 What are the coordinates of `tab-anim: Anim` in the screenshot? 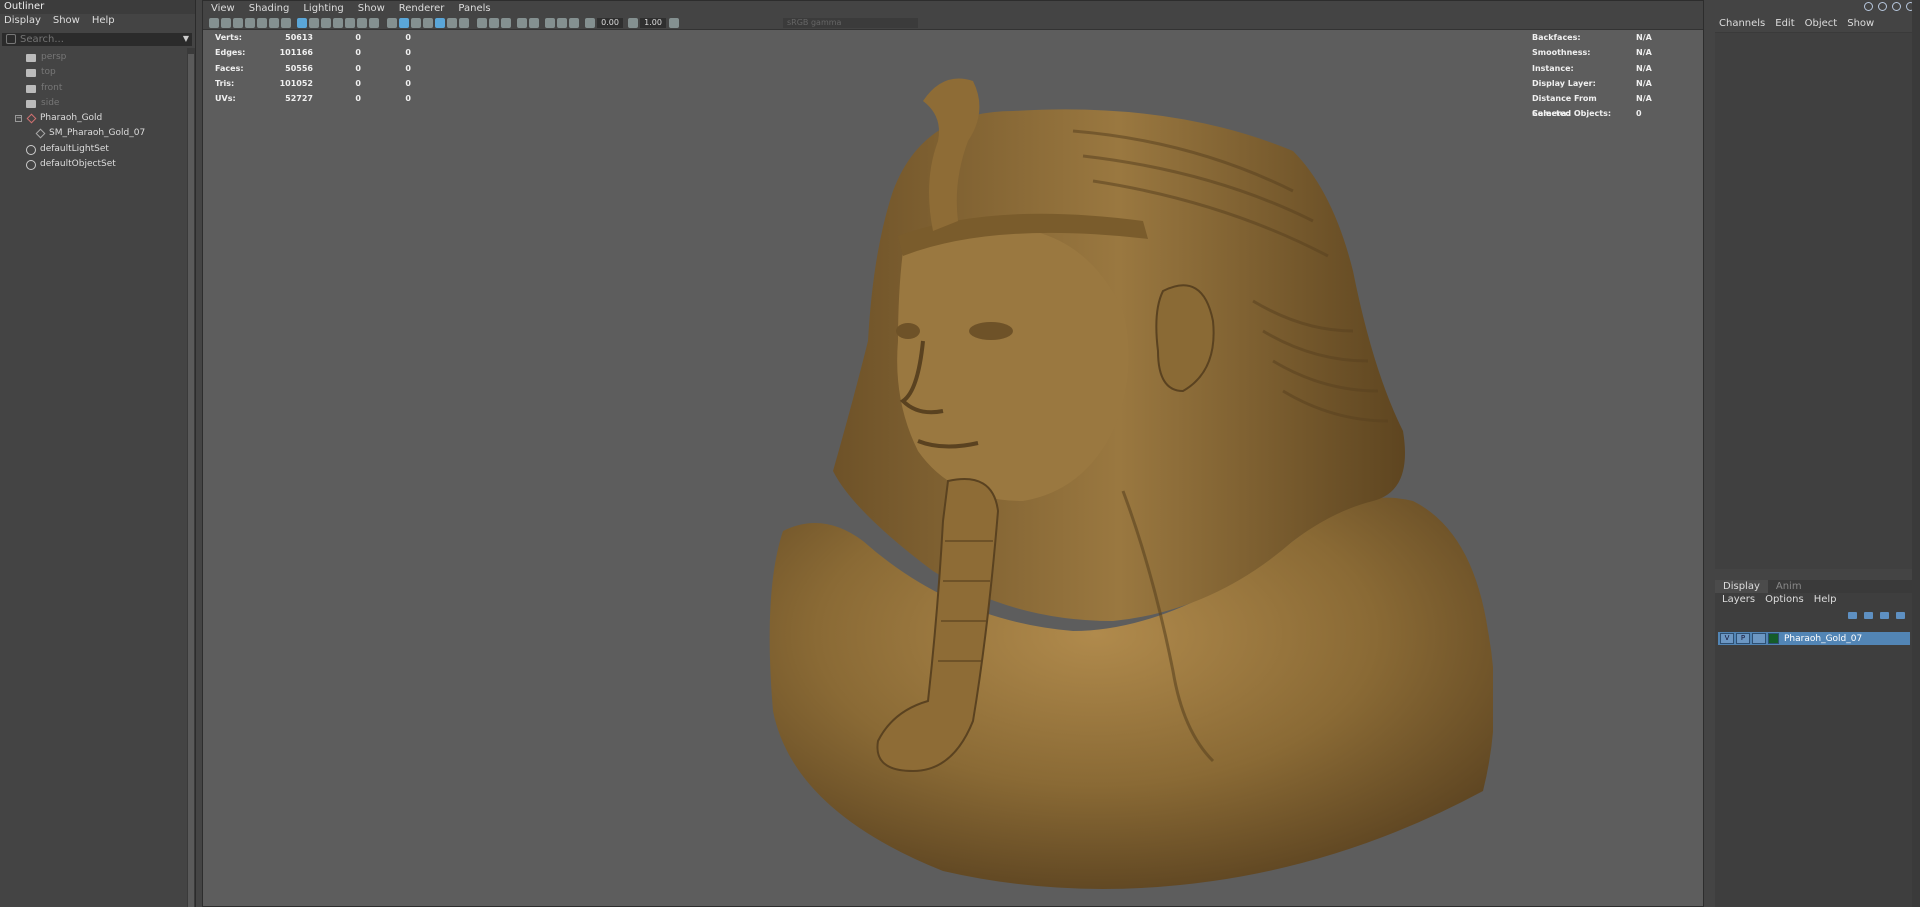 It's located at (1789, 586).